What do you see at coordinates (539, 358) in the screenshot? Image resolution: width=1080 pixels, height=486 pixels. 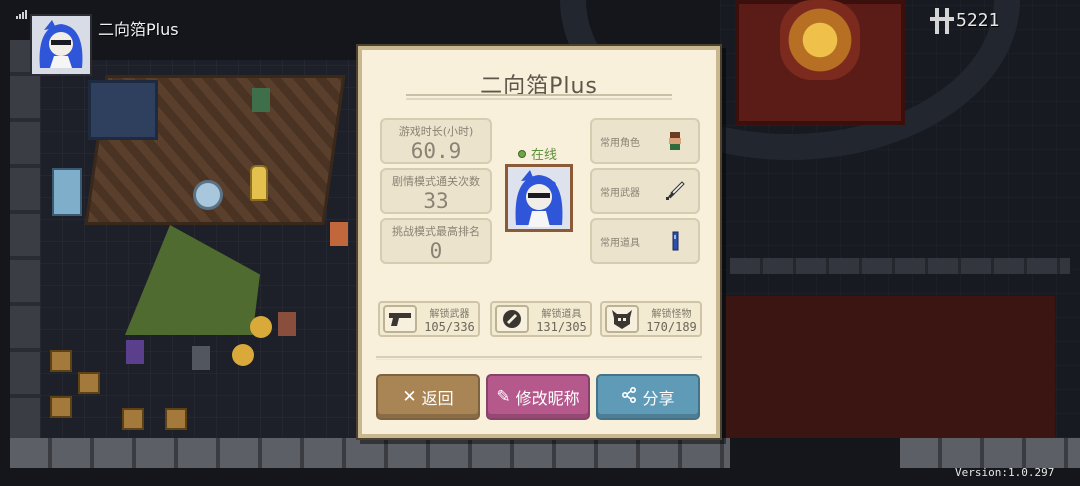 I see `button-divider` at bounding box center [539, 358].